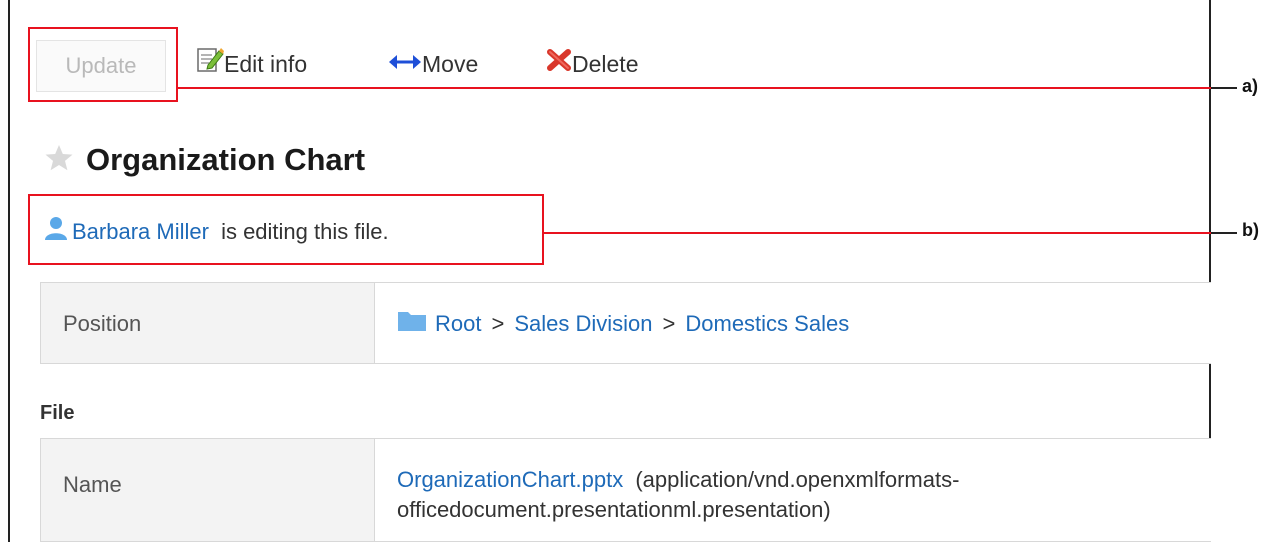  What do you see at coordinates (559, 64) in the screenshot?
I see `red-x-icon` at bounding box center [559, 64].